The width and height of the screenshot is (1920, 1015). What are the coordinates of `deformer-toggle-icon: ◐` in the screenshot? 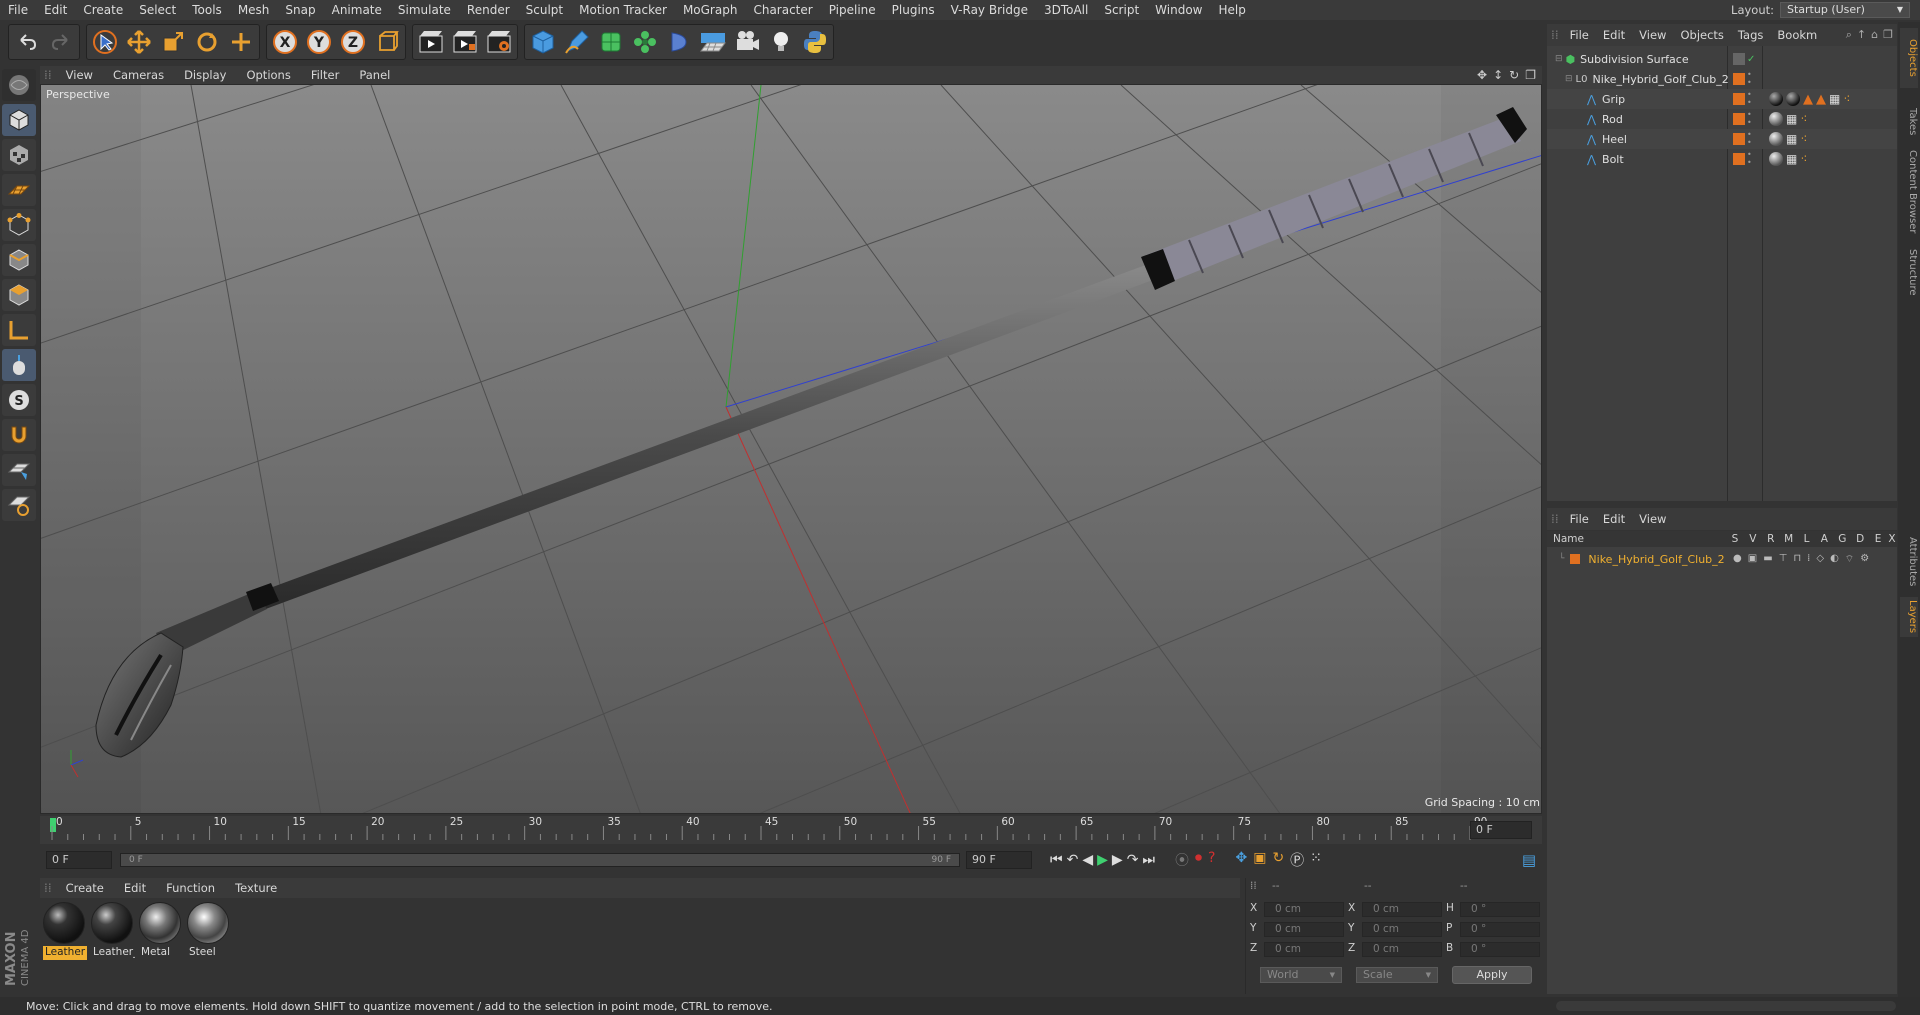 It's located at (1834, 559).